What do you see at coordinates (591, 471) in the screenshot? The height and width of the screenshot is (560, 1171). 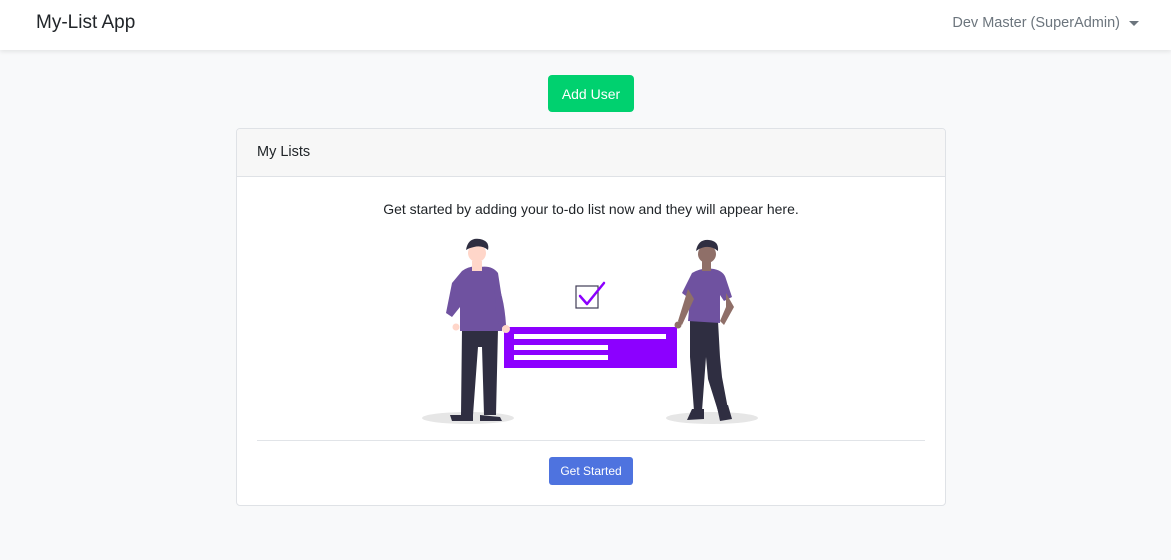 I see `get-started-button: Get Started` at bounding box center [591, 471].